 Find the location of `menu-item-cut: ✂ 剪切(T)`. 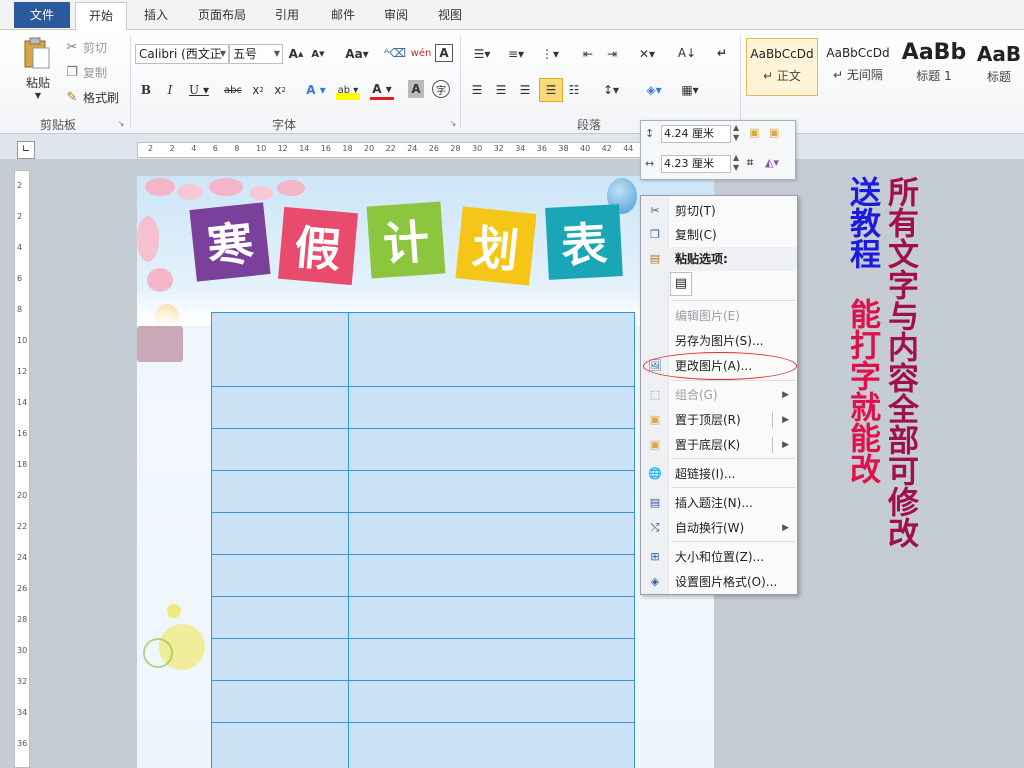

menu-item-cut: ✂ 剪切(T) is located at coordinates (719, 211).